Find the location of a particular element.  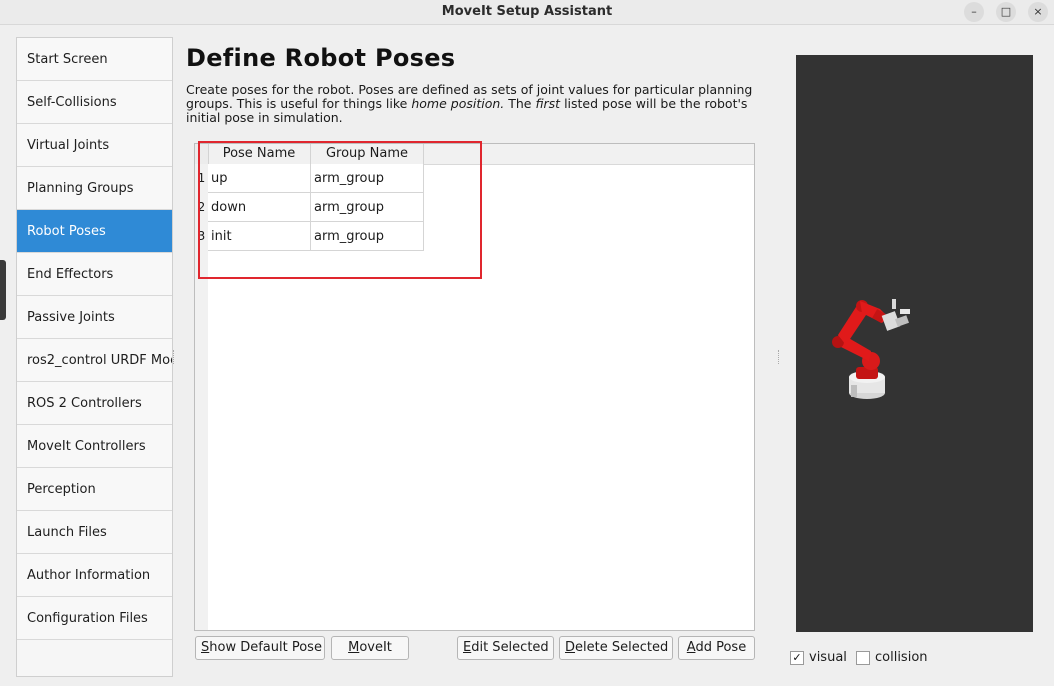

pose-name-cell: down is located at coordinates (259, 207).